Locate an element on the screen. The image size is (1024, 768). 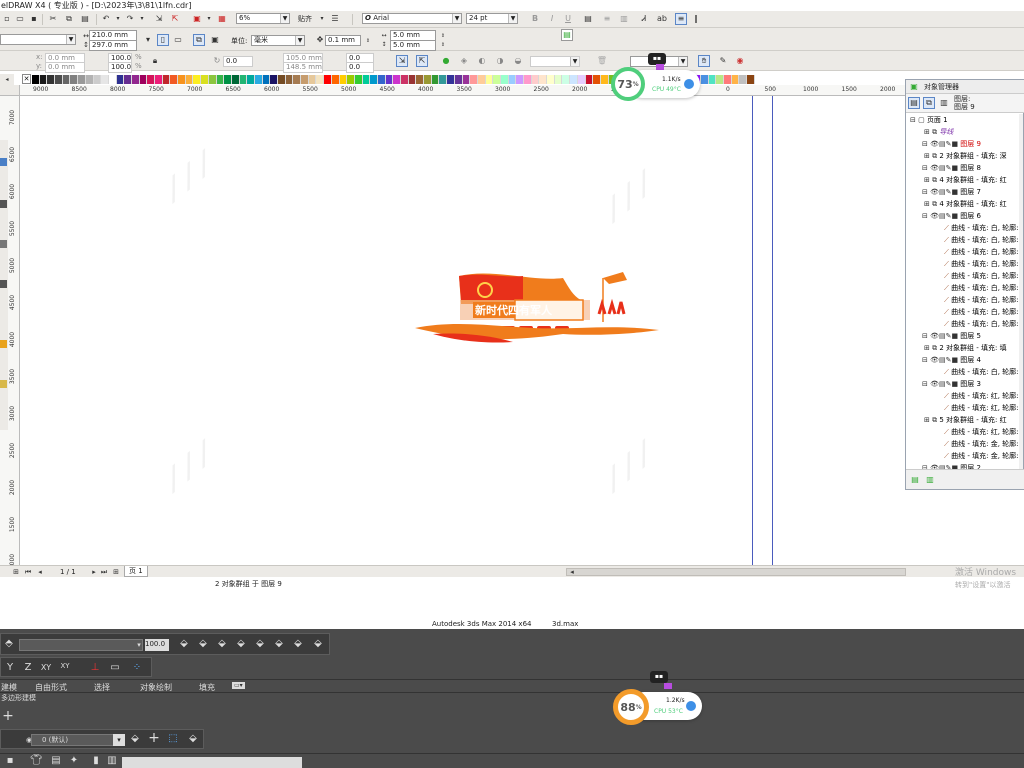
lock-ratio-icon: 🔒︎ is located at coordinates (155, 61).